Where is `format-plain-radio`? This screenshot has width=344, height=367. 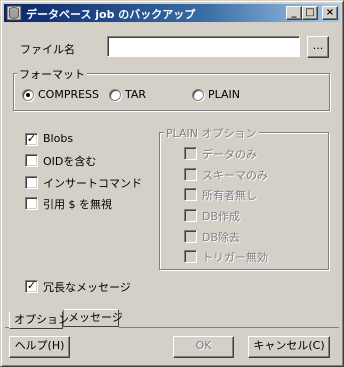 format-plain-radio is located at coordinates (198, 95).